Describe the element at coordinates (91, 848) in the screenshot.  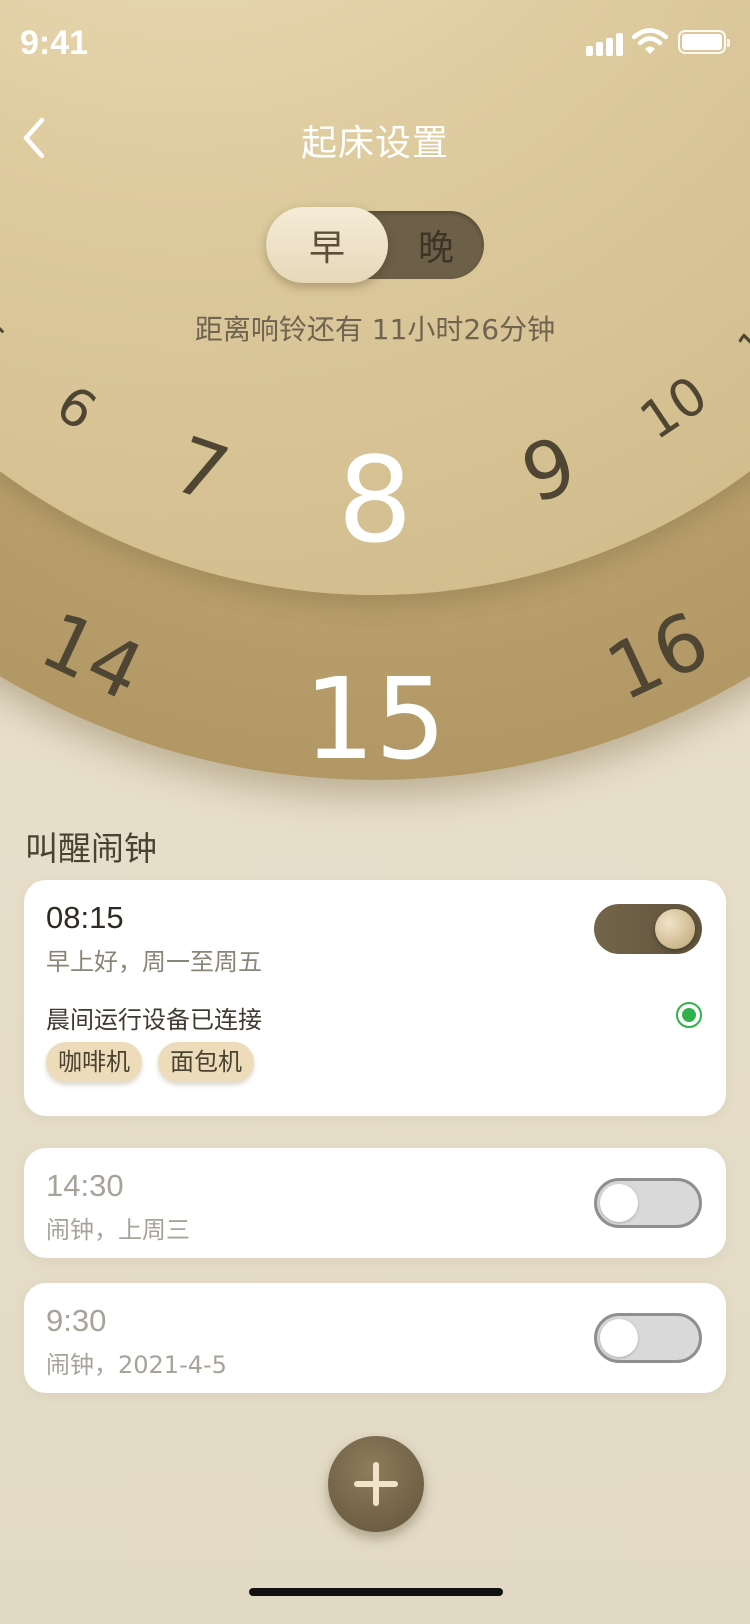
I see `section-title: 叫醒闹钟` at that location.